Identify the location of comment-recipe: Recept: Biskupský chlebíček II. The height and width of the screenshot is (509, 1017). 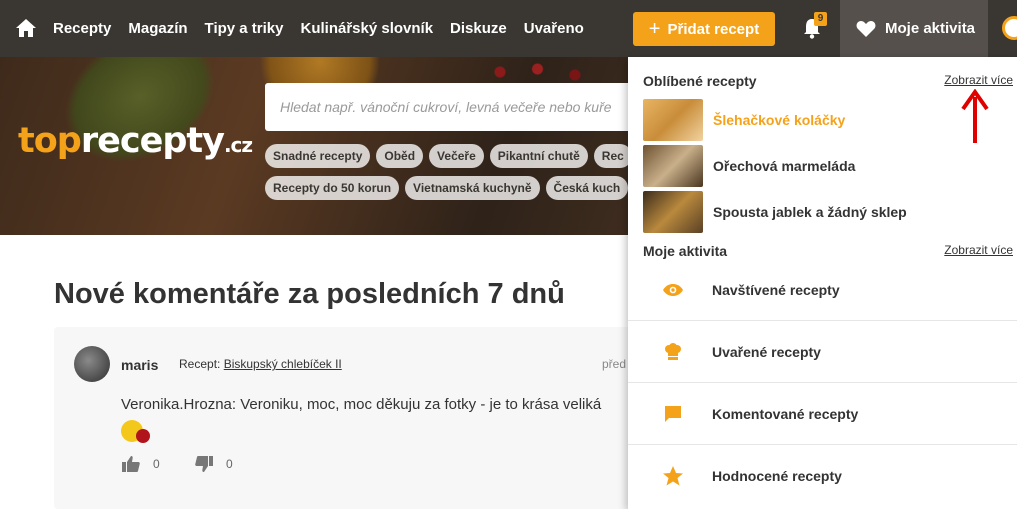
(260, 364).